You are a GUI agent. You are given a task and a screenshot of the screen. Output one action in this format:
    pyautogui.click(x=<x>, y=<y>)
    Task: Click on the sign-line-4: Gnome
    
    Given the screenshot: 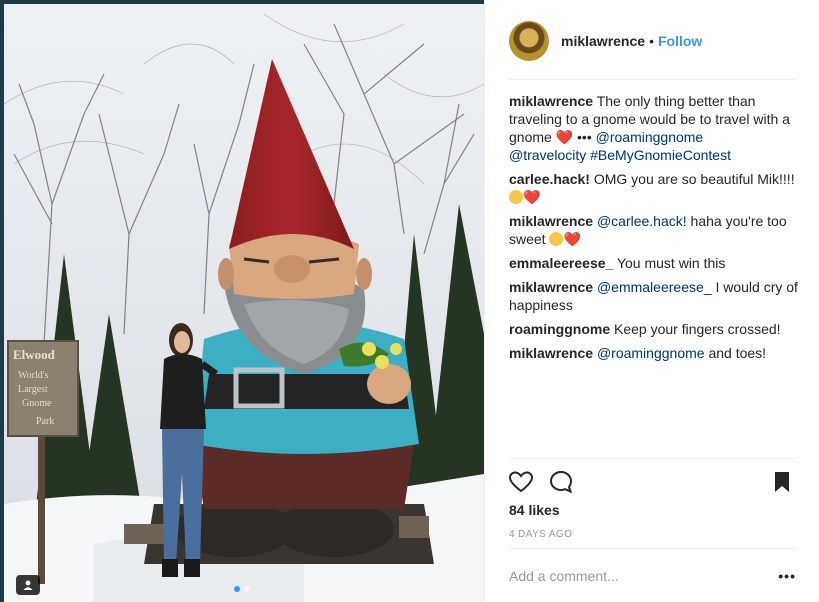 What is the action you would take?
    pyautogui.click(x=37, y=403)
    